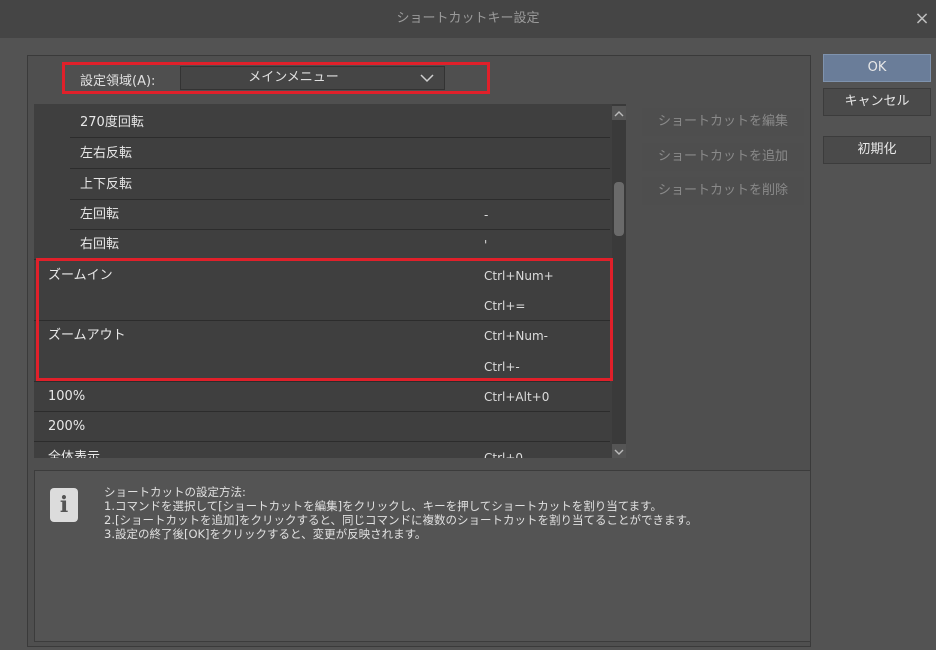  What do you see at coordinates (486, 245) in the screenshot?
I see `shortcut-value: '` at bounding box center [486, 245].